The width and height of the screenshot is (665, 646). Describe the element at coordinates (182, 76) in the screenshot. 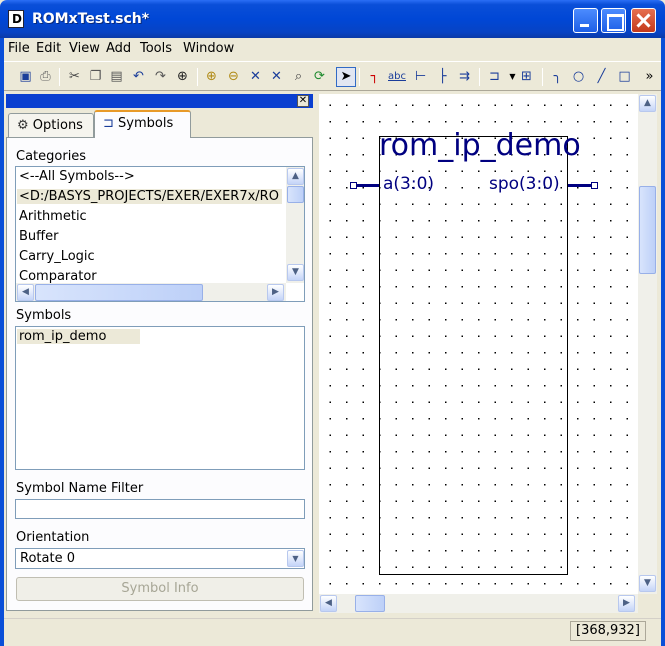

I see `find-icon: ⊕` at that location.